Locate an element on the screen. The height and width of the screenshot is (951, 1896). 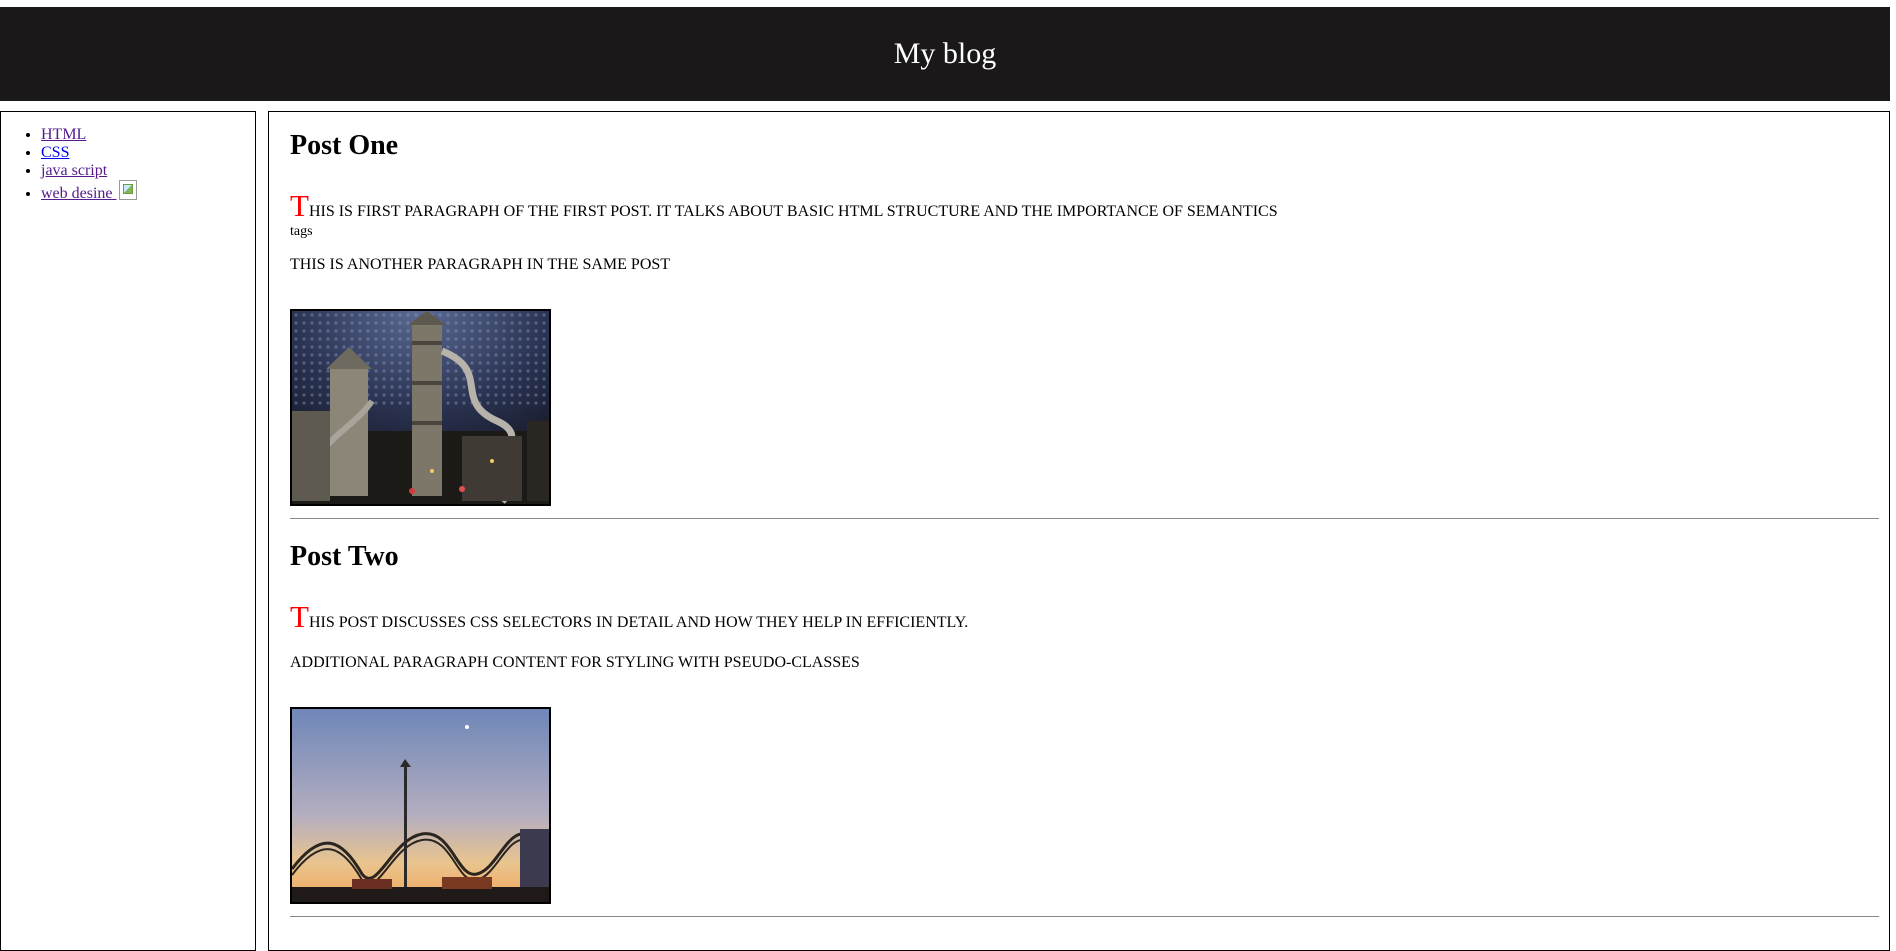
post-one-title: Post One is located at coordinates (344, 145).